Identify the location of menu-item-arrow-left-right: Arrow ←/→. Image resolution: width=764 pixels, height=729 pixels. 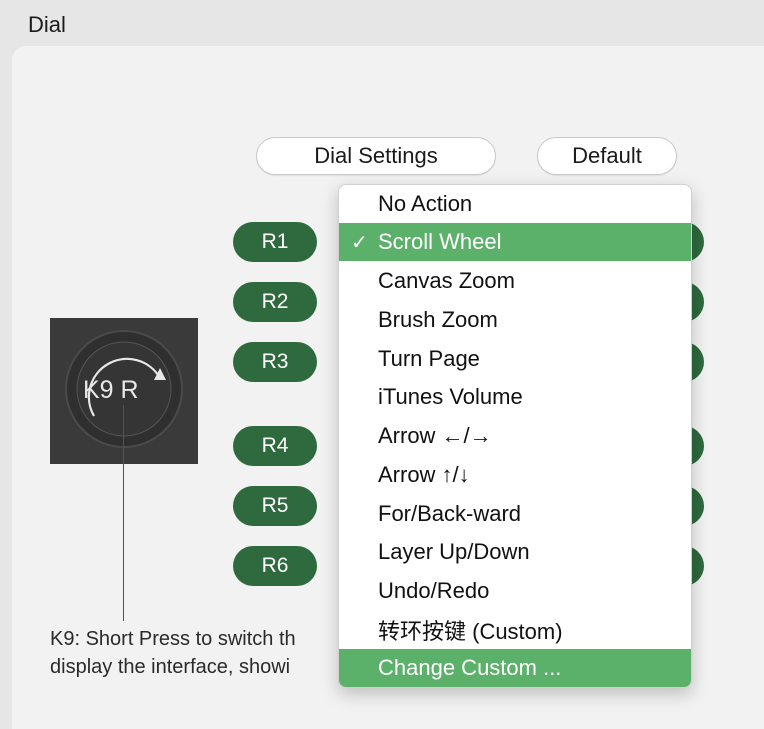
(515, 436).